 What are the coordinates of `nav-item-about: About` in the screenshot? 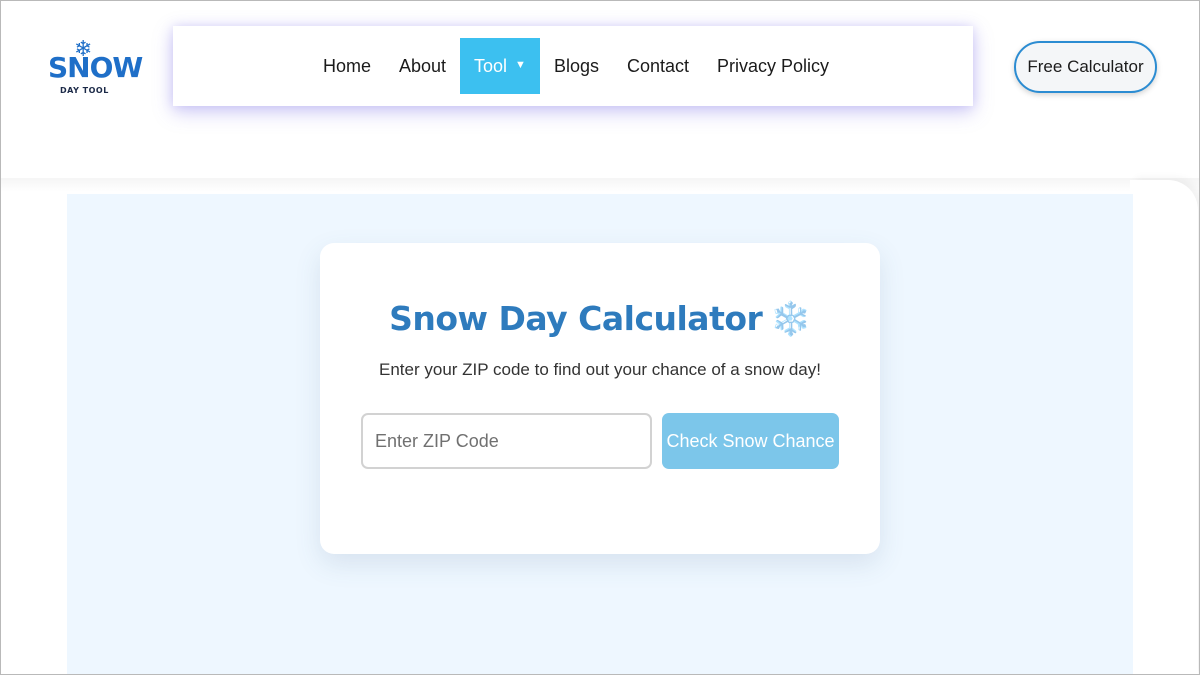 It's located at (422, 66).